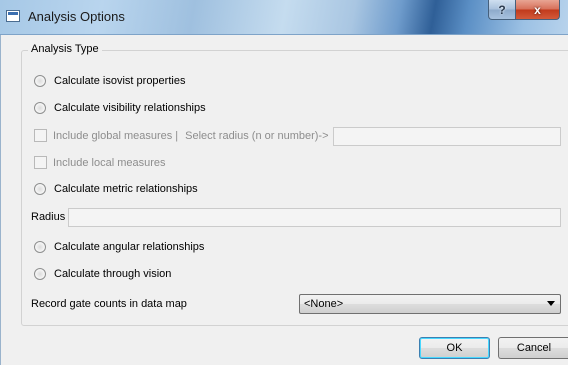 The image size is (568, 365). Describe the element at coordinates (130, 108) in the screenshot. I see `visibility-label: Calculate visibility relationships` at that location.